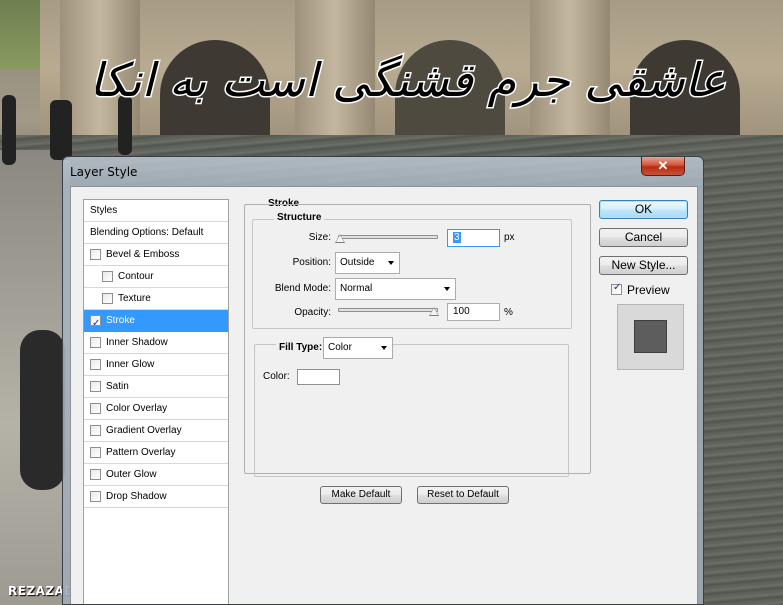 The width and height of the screenshot is (783, 605). What do you see at coordinates (137, 342) in the screenshot?
I see `effect-label: Inner Shadow` at bounding box center [137, 342].